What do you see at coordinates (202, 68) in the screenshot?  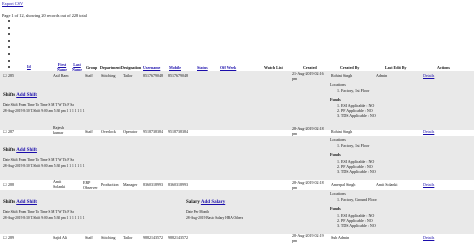 I see `col-status: Status` at bounding box center [202, 68].